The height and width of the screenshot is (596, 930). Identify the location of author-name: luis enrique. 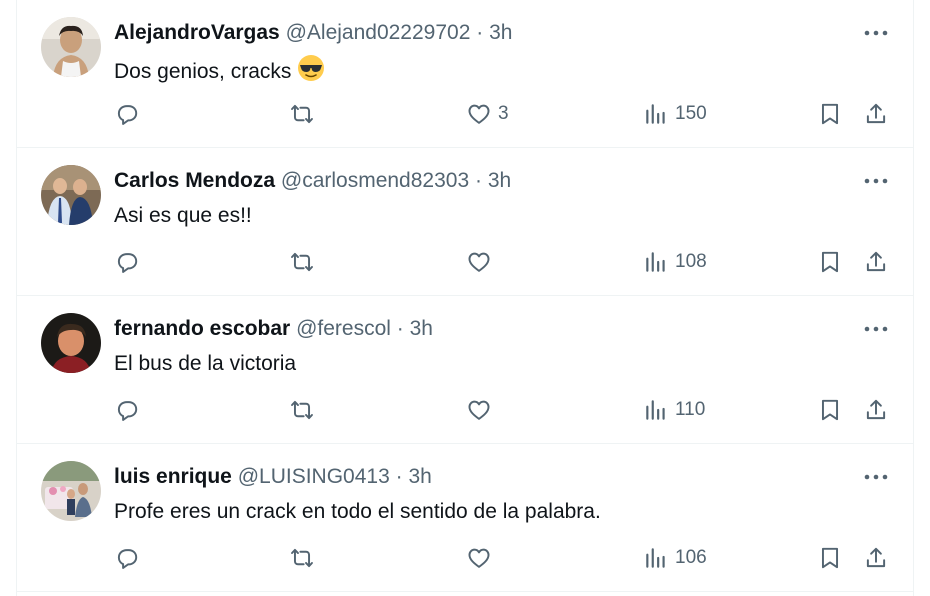
(173, 476).